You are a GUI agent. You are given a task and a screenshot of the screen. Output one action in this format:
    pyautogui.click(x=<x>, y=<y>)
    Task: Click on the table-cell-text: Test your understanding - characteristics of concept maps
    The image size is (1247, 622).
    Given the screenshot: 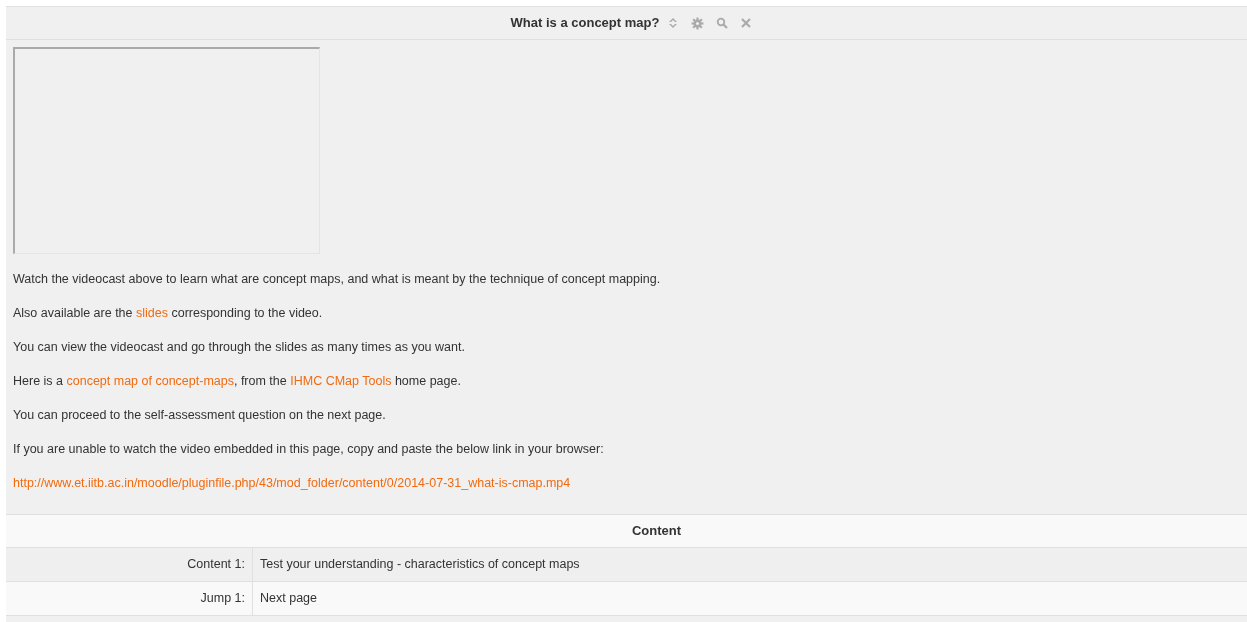 What is the action you would take?
    pyautogui.click(x=420, y=565)
    